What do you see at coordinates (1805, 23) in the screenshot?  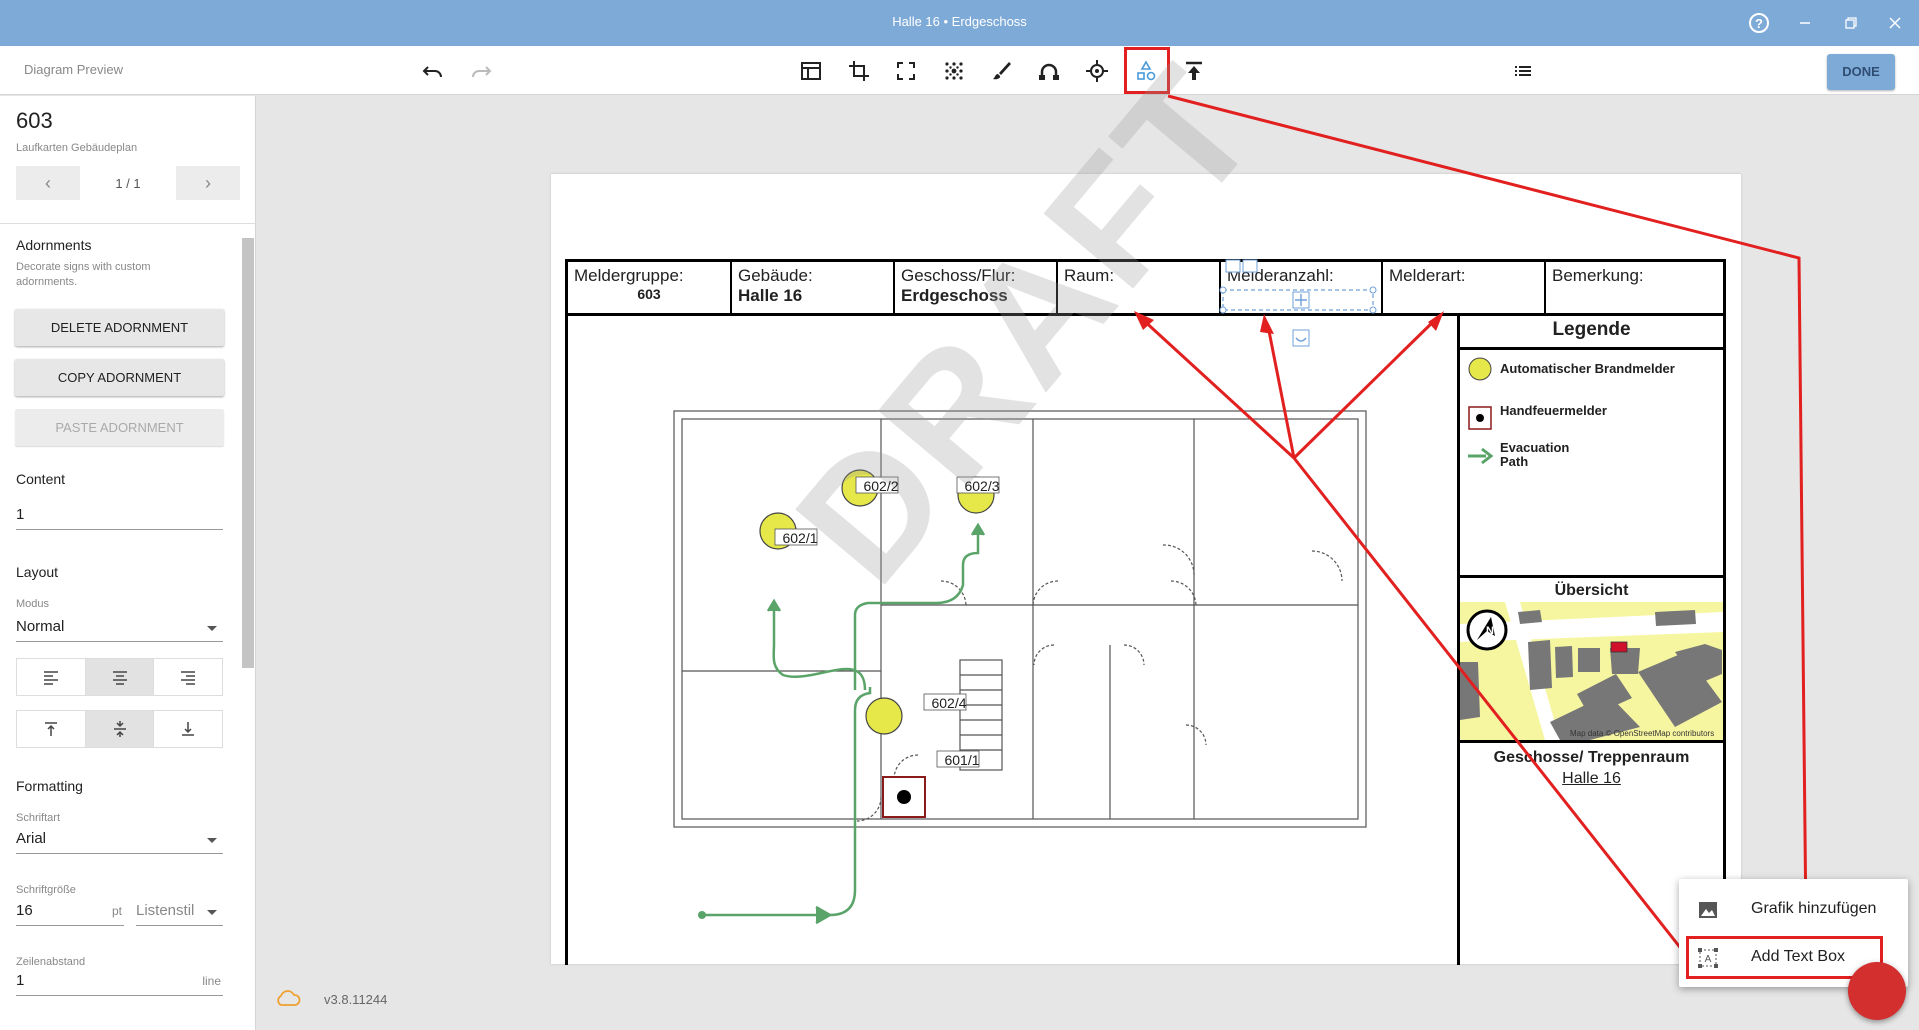 I see `minimize-icon` at bounding box center [1805, 23].